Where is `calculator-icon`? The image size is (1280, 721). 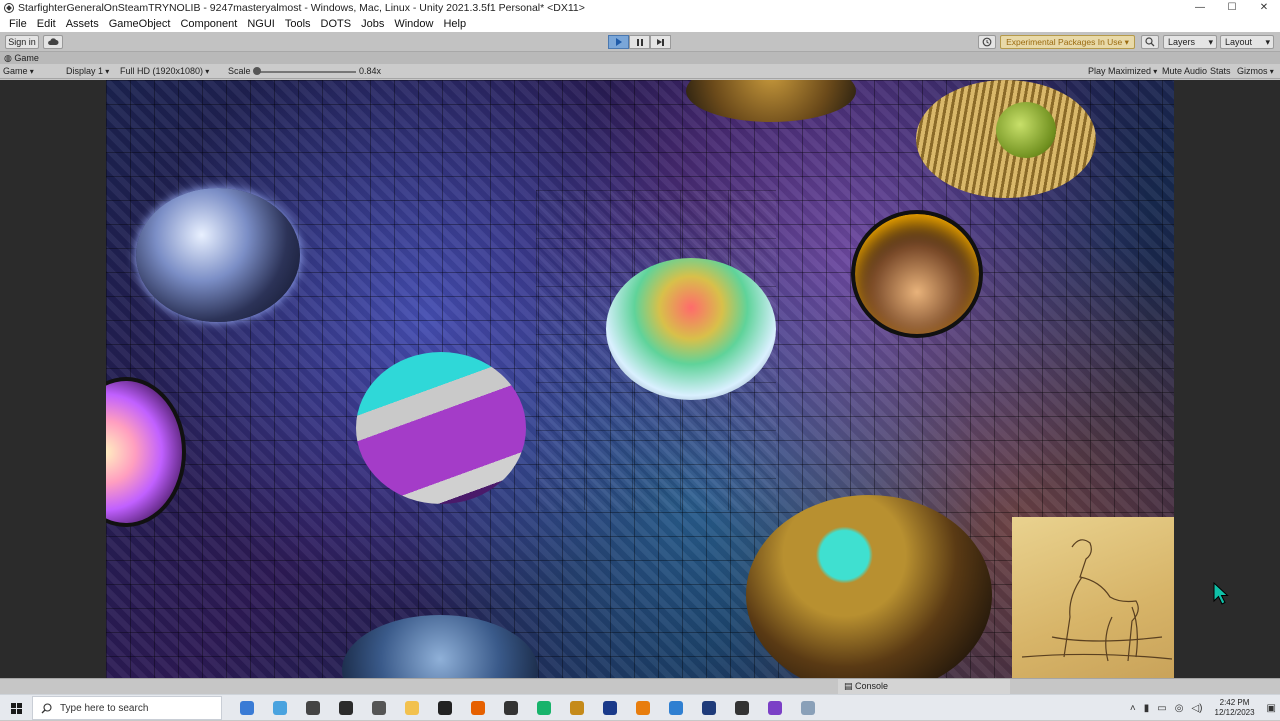 calculator-icon is located at coordinates (378, 708).